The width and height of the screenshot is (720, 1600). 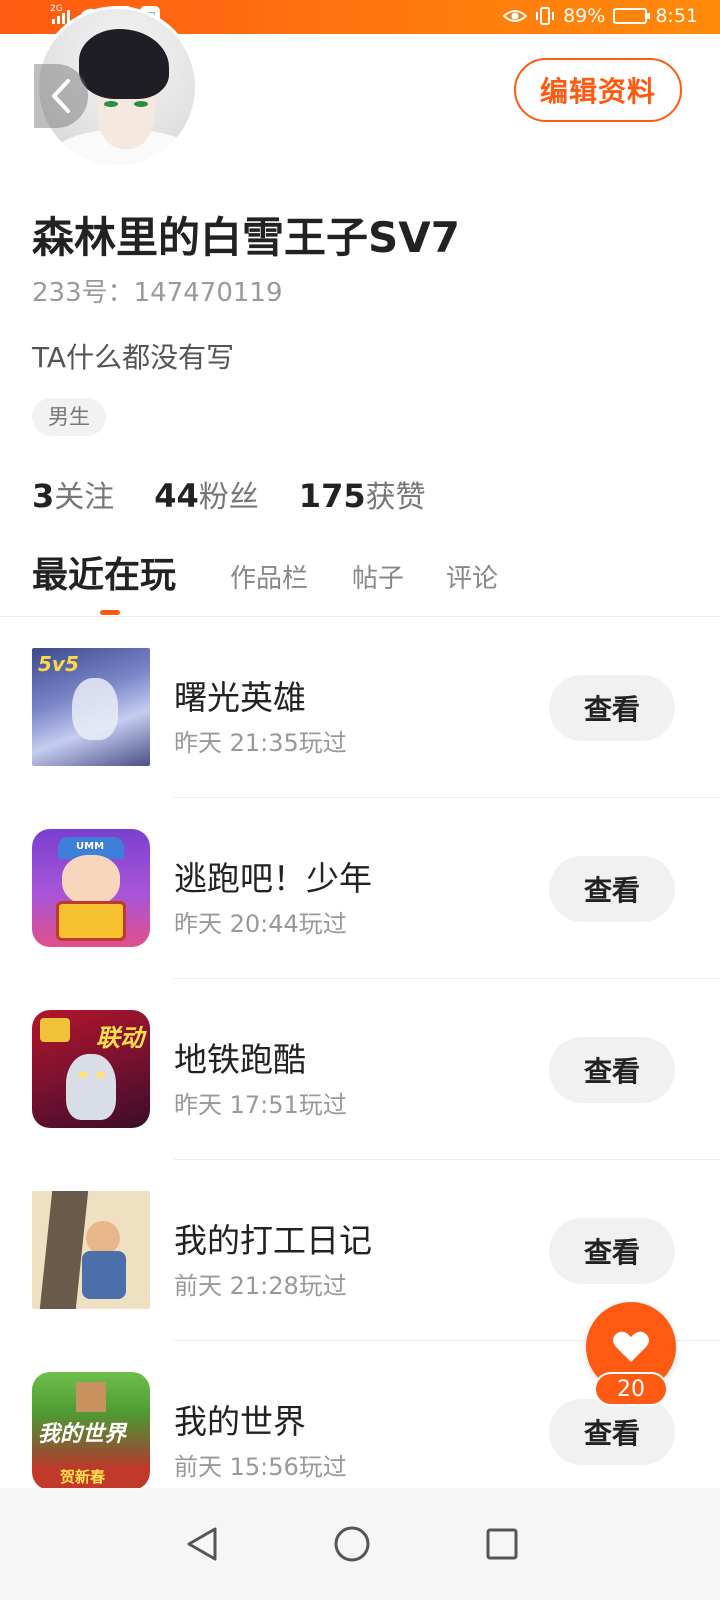 What do you see at coordinates (104, 572) in the screenshot?
I see `tab-recently-played: 最近在玩` at bounding box center [104, 572].